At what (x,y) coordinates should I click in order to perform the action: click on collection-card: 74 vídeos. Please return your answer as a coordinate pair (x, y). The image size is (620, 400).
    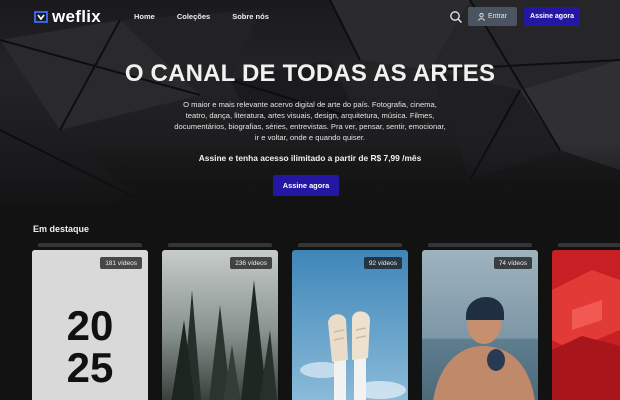
    Looking at the image, I should click on (480, 325).